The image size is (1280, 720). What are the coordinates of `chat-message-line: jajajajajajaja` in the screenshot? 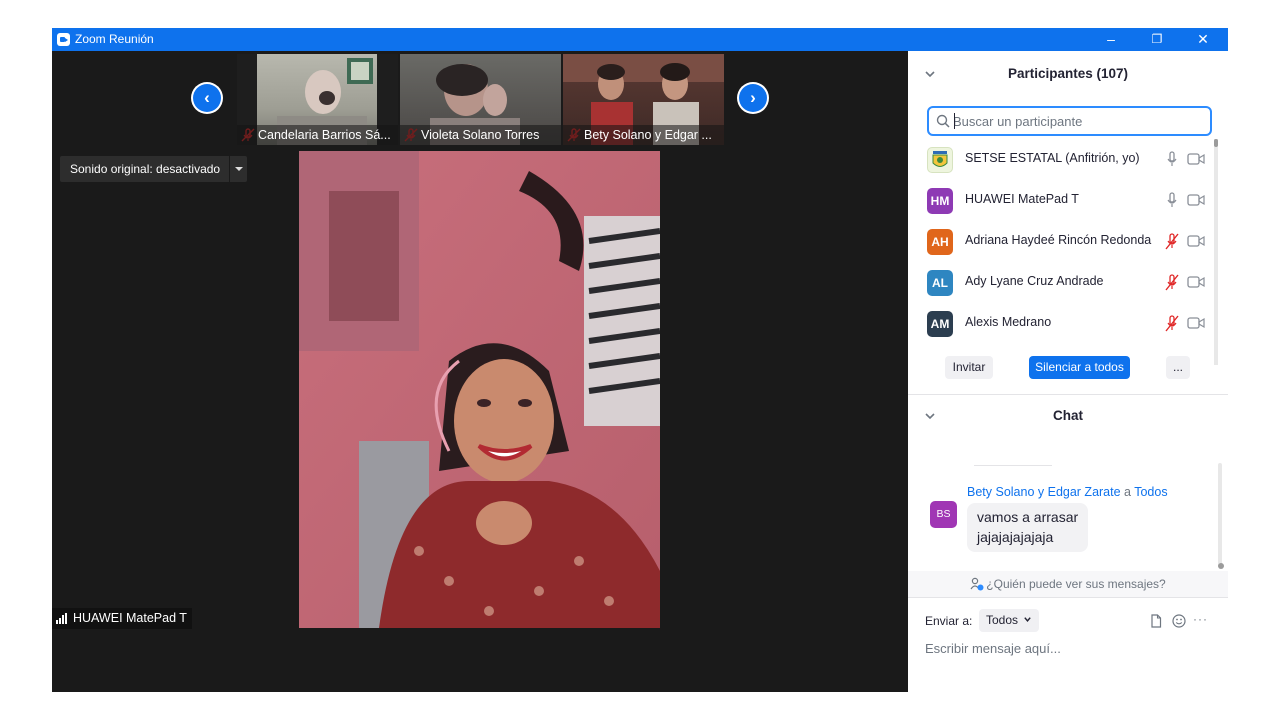 It's located at (1015, 537).